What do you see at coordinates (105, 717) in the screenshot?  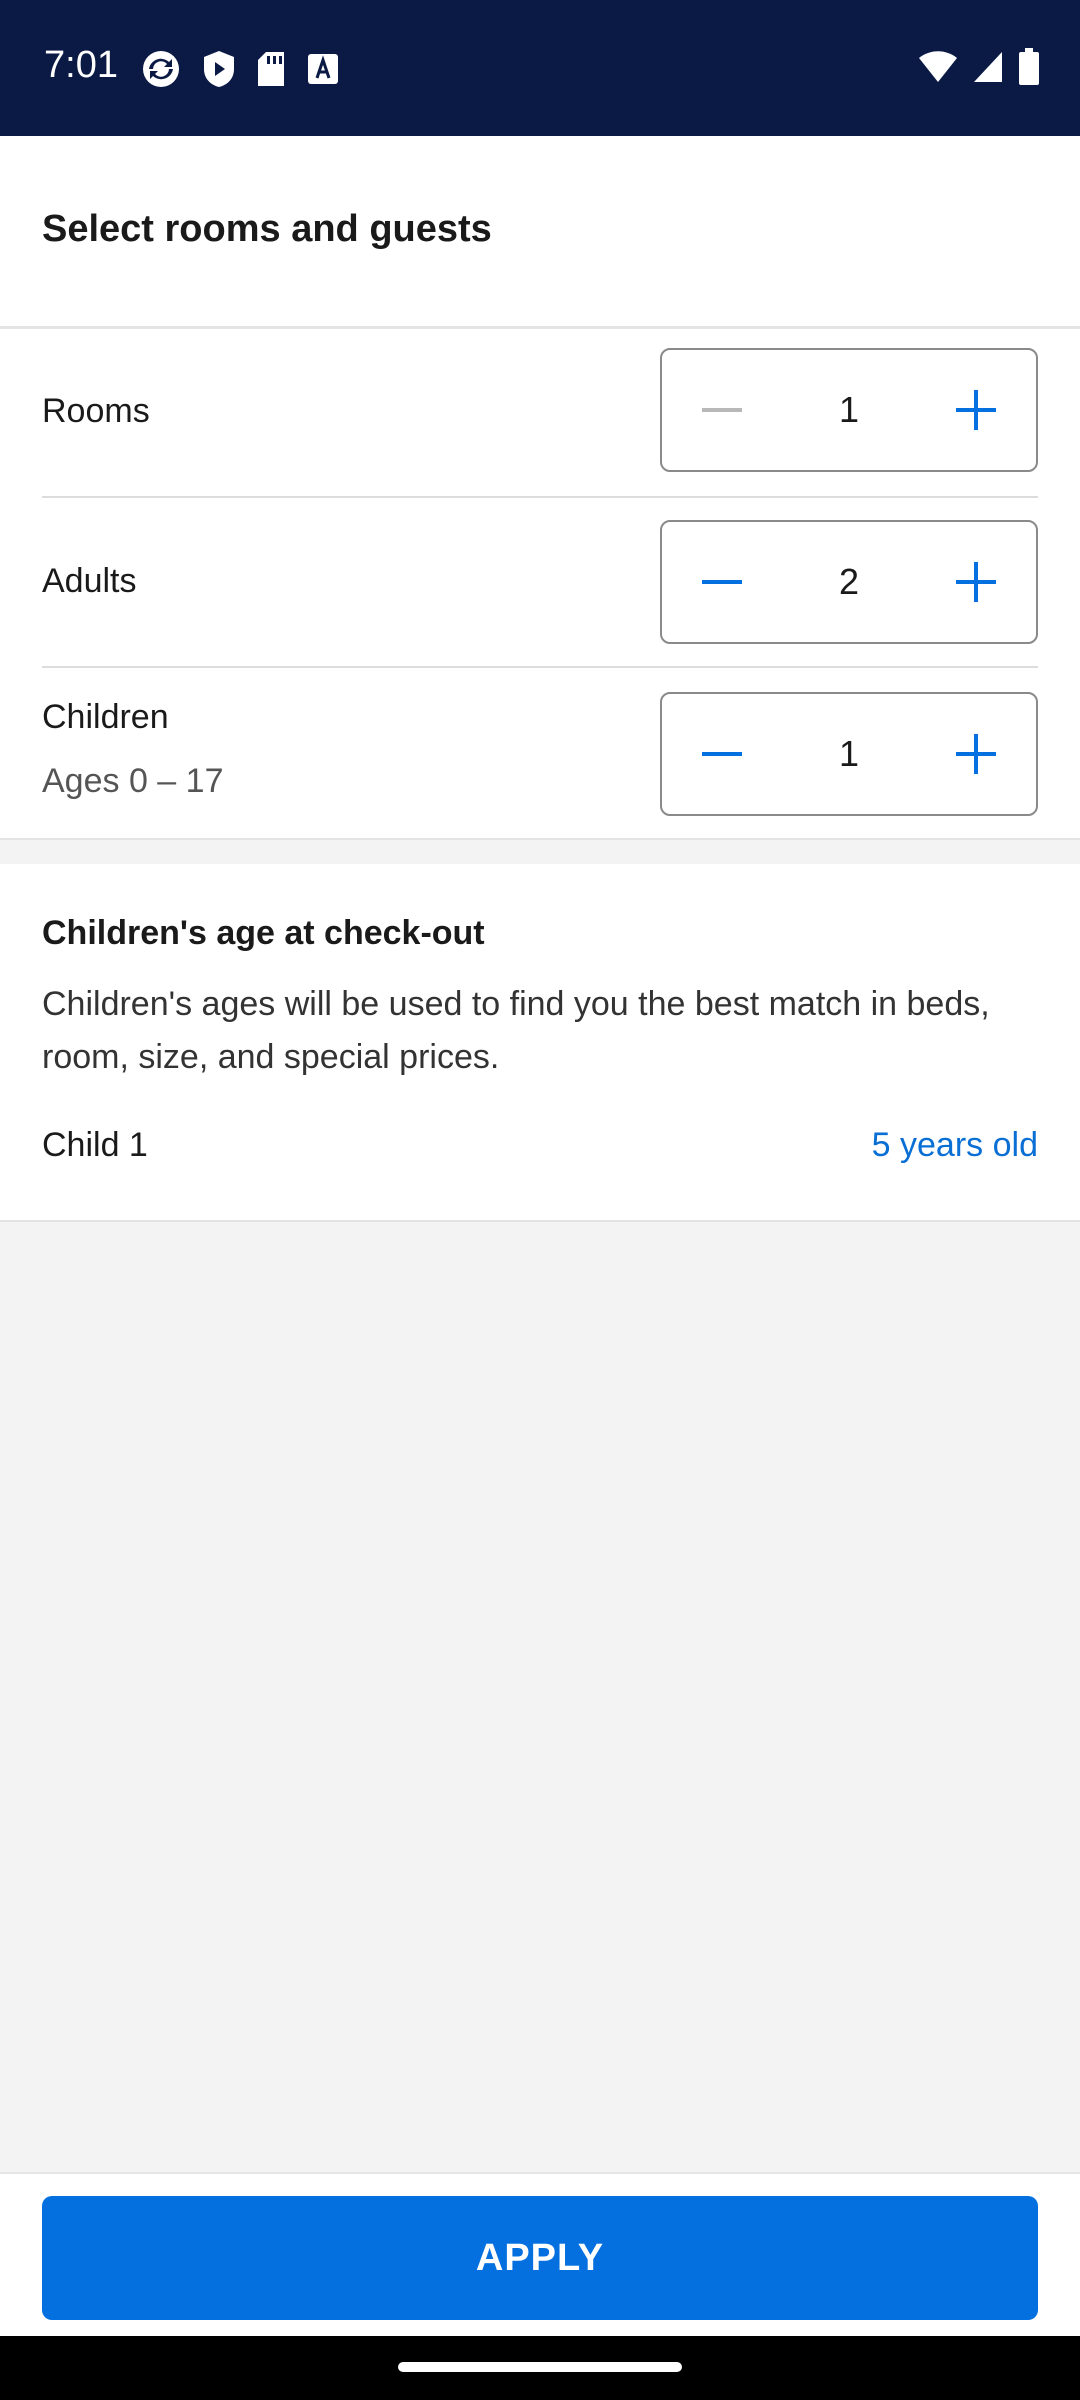 I see `children-label: Children` at bounding box center [105, 717].